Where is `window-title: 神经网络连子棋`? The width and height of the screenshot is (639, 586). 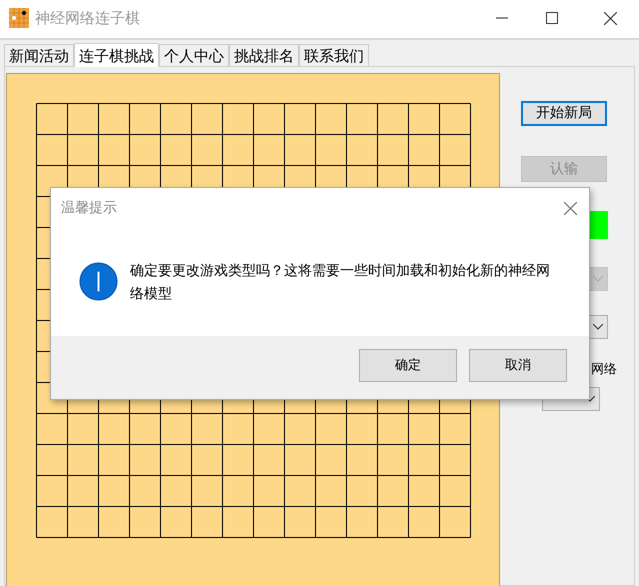 window-title: 神经网络连子棋 is located at coordinates (87, 18).